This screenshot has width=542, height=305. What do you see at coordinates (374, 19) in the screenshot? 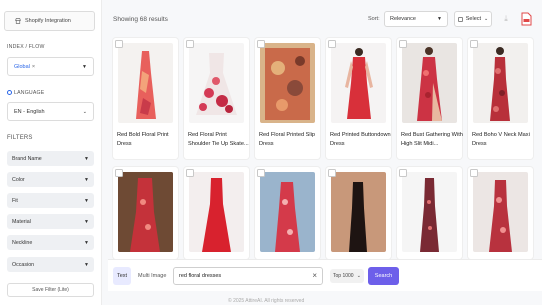
I see `sort-label: Sort:` at bounding box center [374, 19].